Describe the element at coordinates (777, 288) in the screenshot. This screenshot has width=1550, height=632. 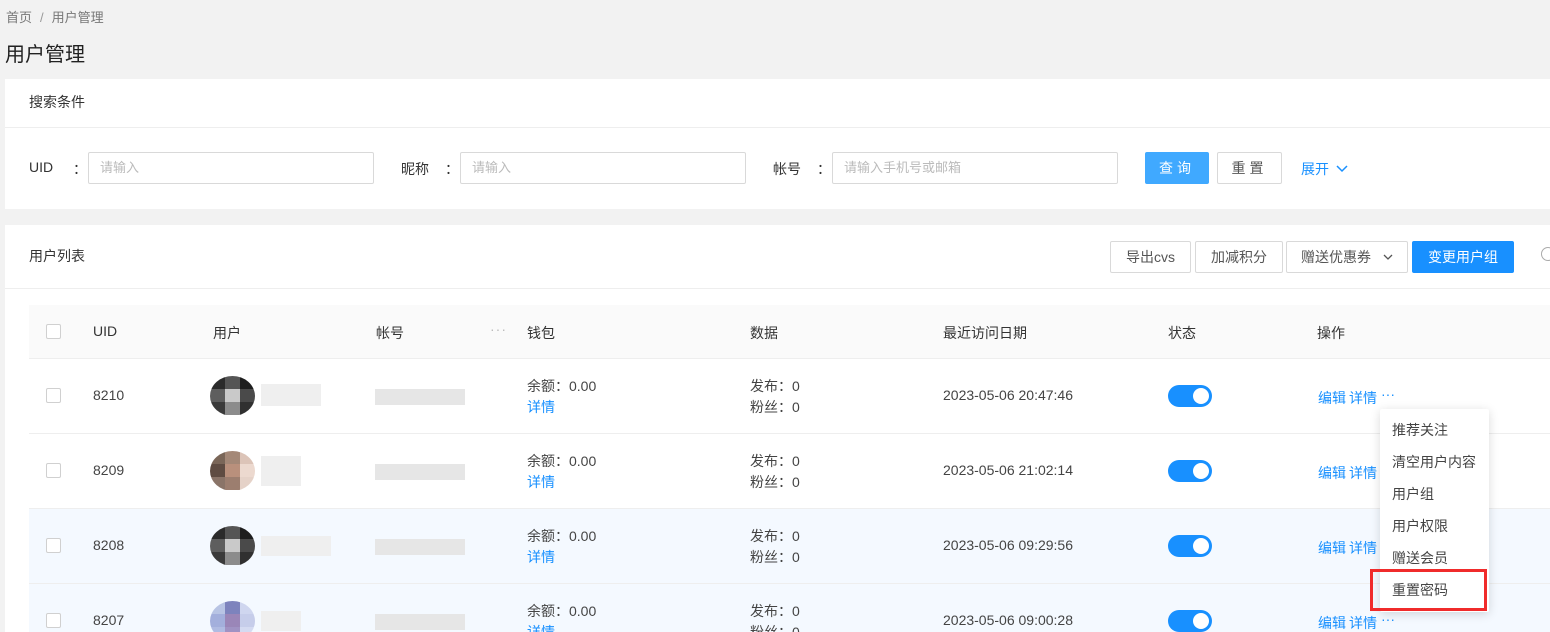
I see `divider` at that location.